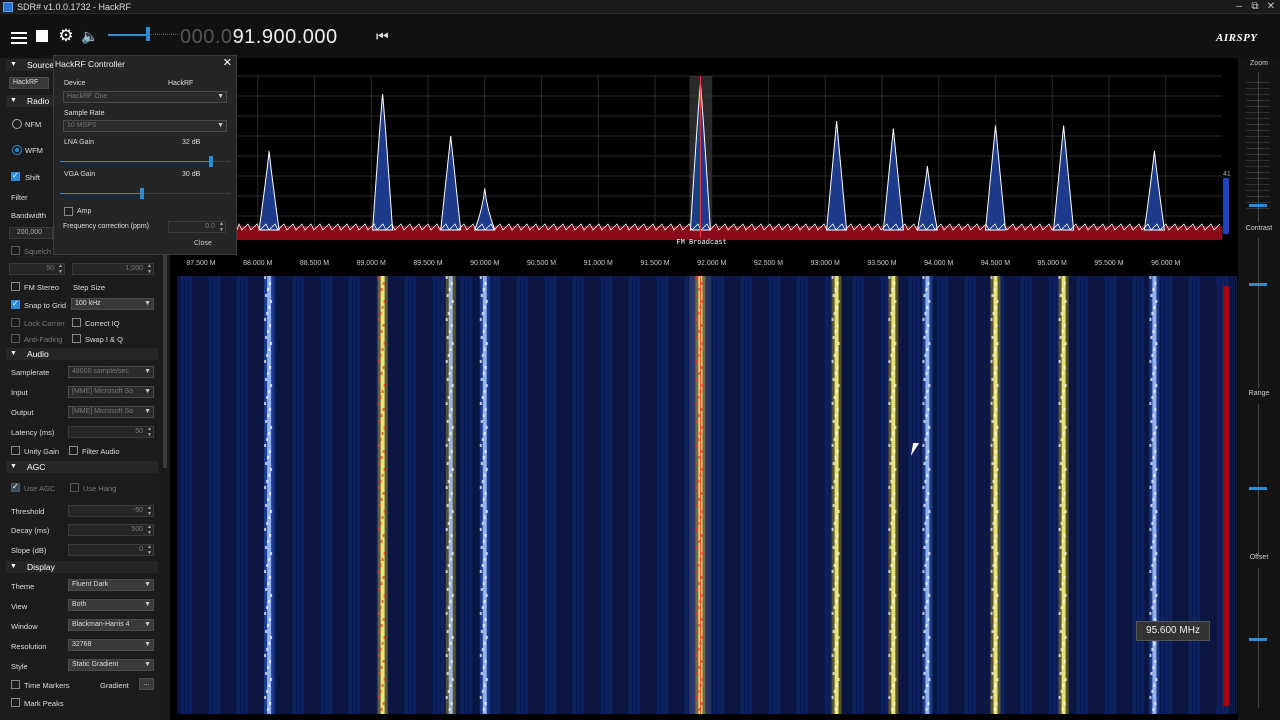  I want to click on slope-input: 0 ▲ ▼, so click(111, 550).